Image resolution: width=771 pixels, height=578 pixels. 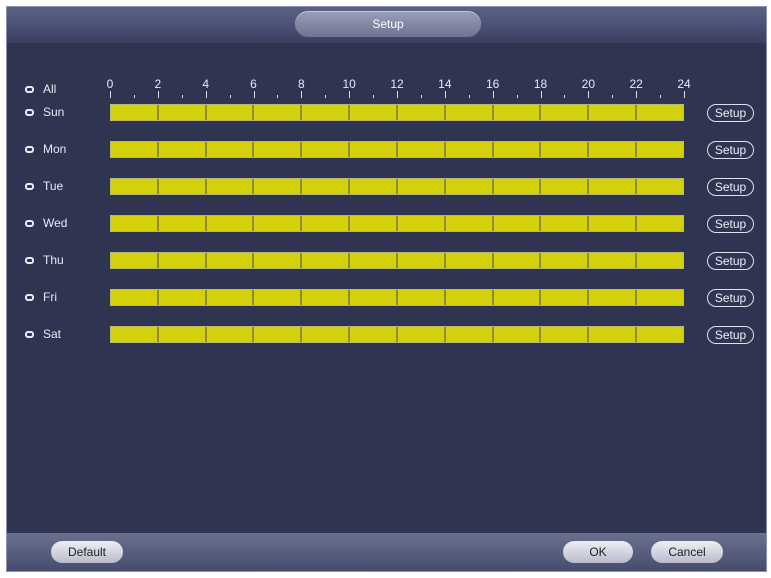 I want to click on day-row-sun: Sun, so click(x=44, y=112).